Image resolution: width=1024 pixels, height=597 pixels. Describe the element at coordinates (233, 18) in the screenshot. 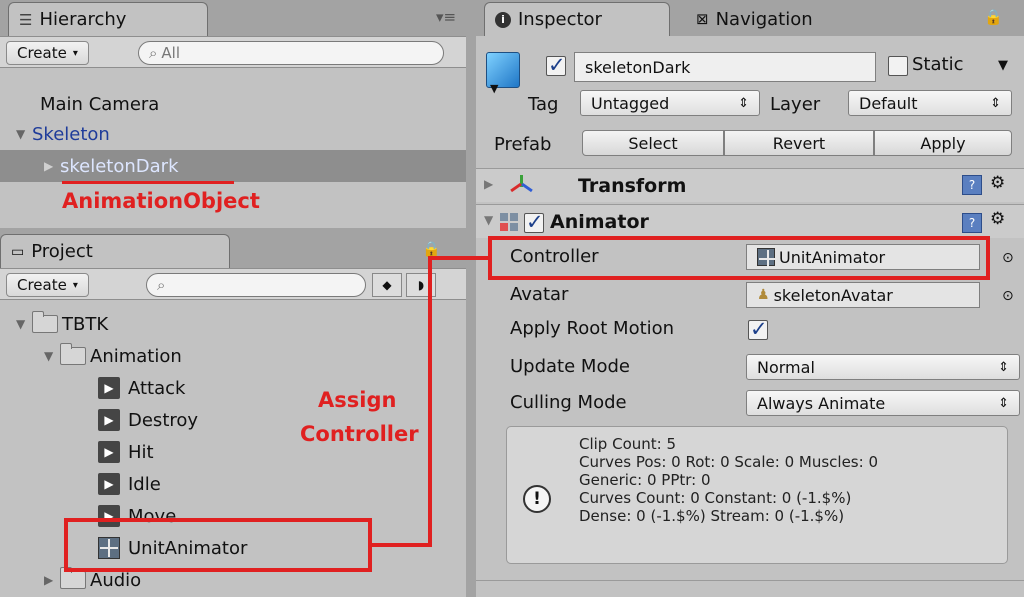

I see `hierarchy-tabbar: ☰ Hierarchy ▾≡` at that location.